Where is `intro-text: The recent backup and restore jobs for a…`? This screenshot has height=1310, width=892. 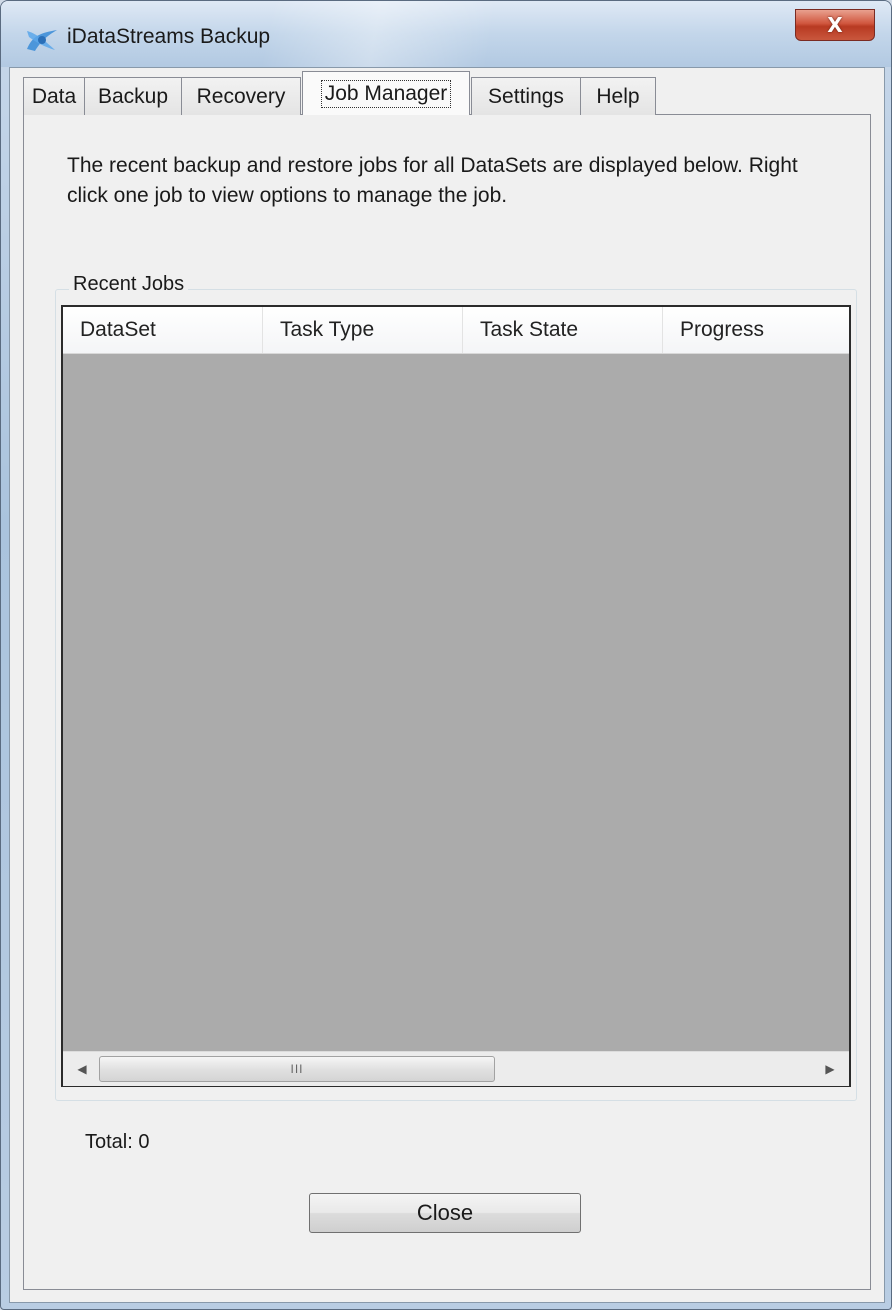
intro-text: The recent backup and restore jobs for a… is located at coordinates (432, 180).